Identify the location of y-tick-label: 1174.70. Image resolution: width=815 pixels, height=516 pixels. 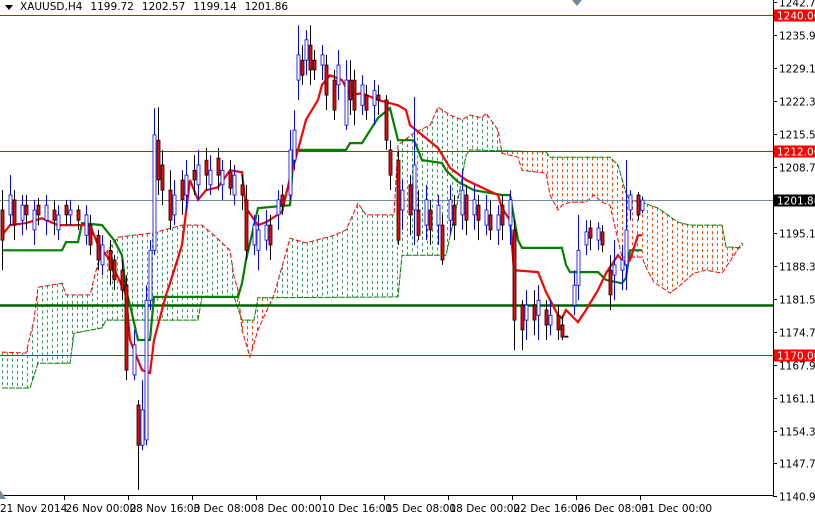
(797, 334).